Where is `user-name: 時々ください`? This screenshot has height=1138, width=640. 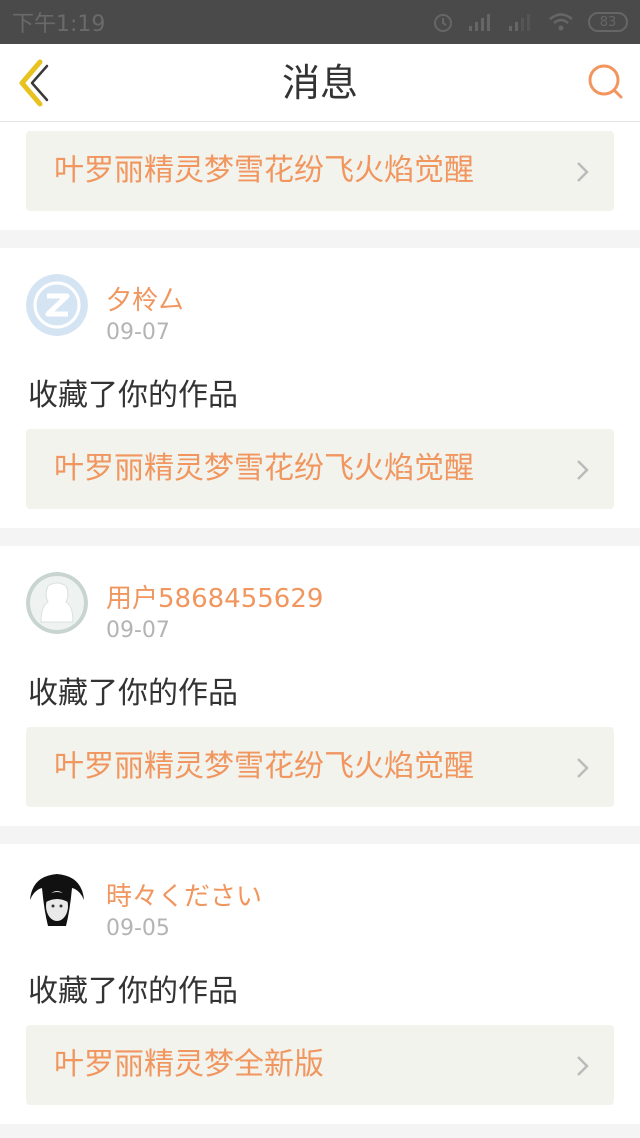
user-name: 時々ください is located at coordinates (184, 894).